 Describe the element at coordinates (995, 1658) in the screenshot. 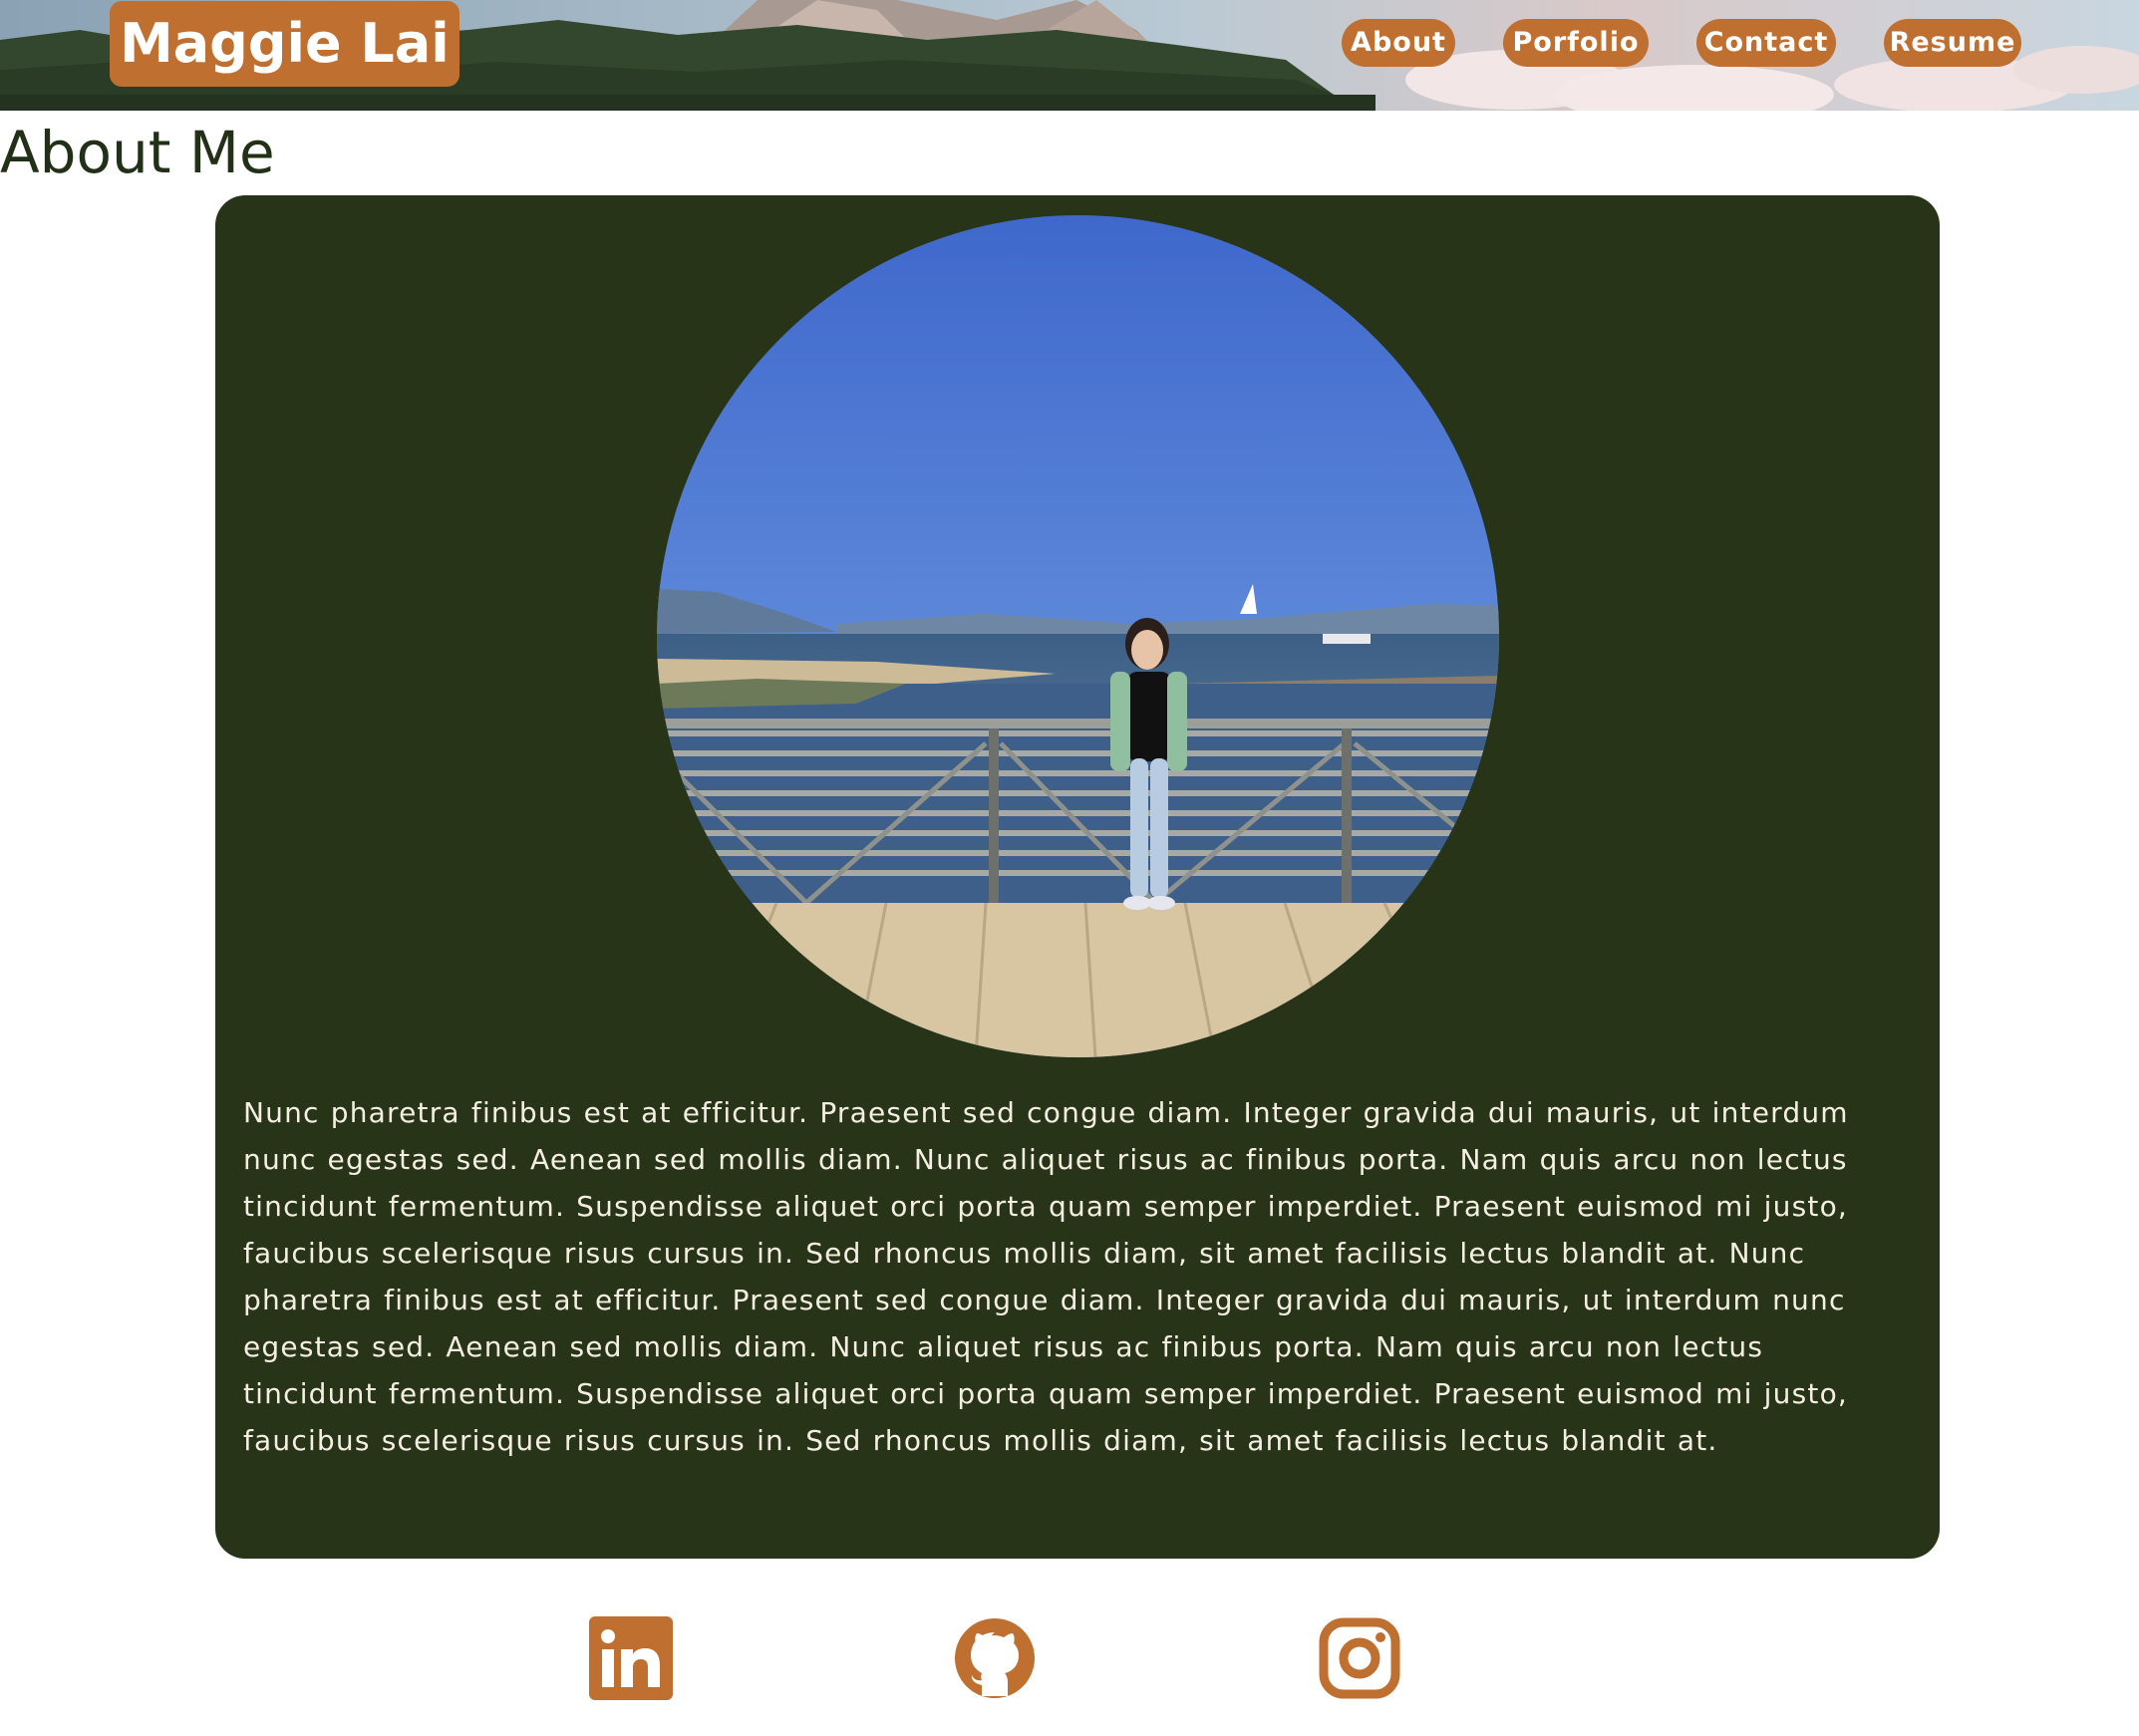

I see `github-icon` at that location.